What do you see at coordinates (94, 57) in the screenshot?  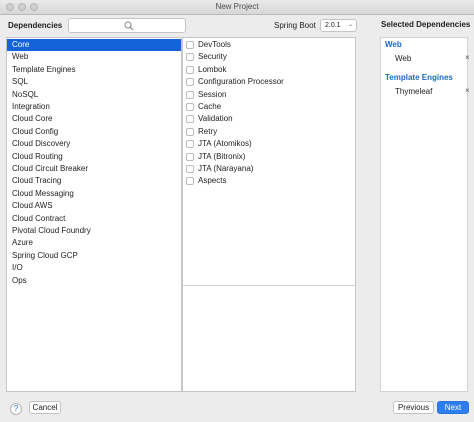 I see `category-item: Web` at bounding box center [94, 57].